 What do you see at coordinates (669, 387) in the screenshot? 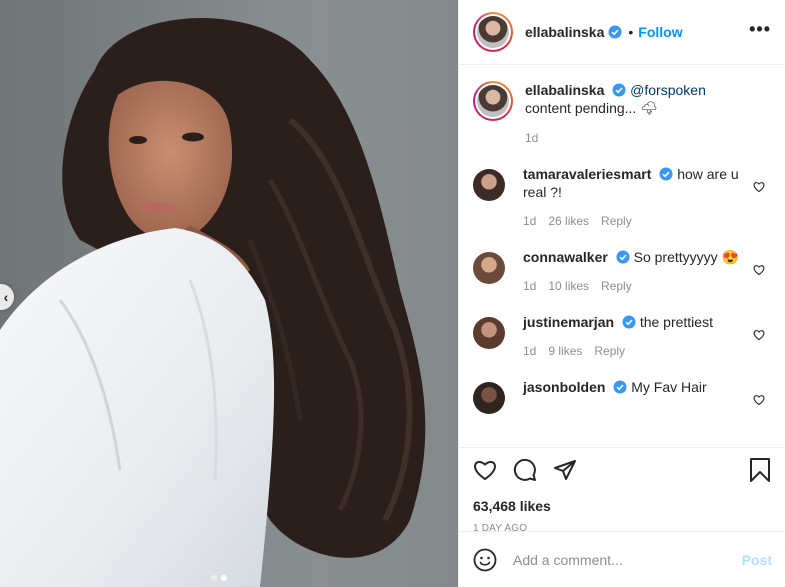
I see `comment-text: My Fav Hair` at bounding box center [669, 387].